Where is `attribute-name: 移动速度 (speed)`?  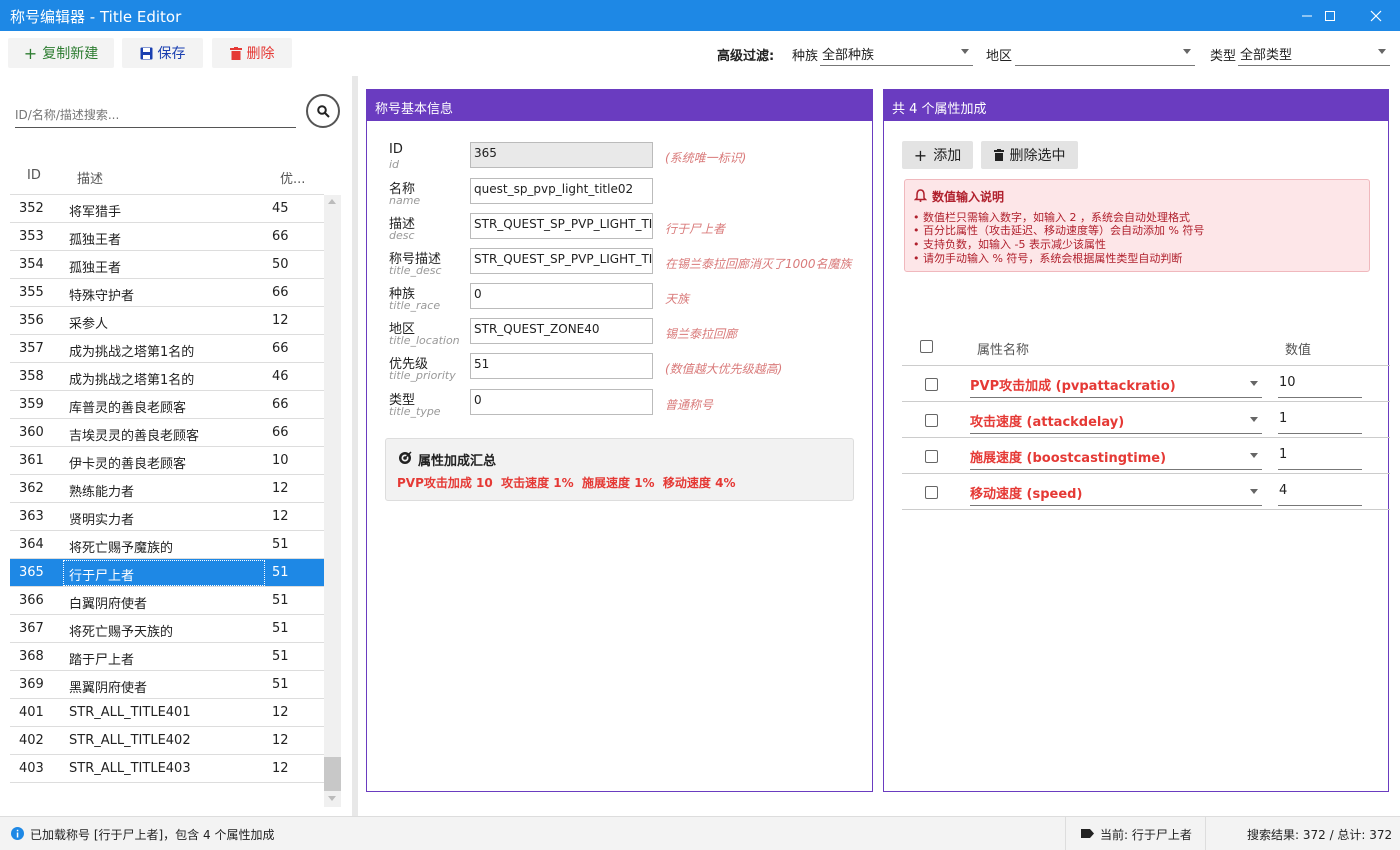
attribute-name: 移动速度 (speed) is located at coordinates (1026, 494).